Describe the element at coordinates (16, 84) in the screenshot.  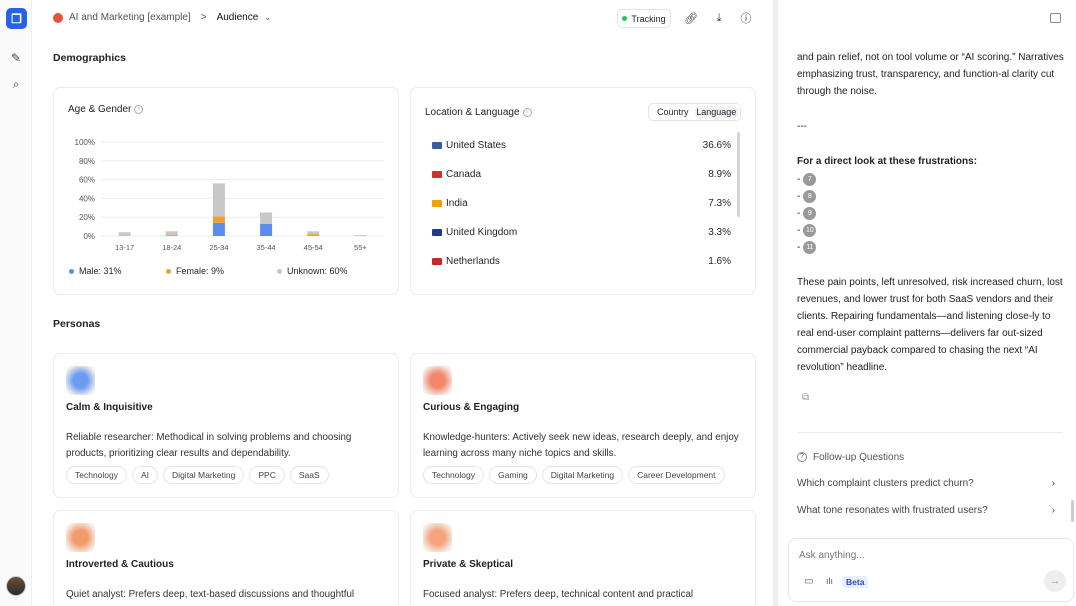
I see `search-icon: ⌕` at that location.